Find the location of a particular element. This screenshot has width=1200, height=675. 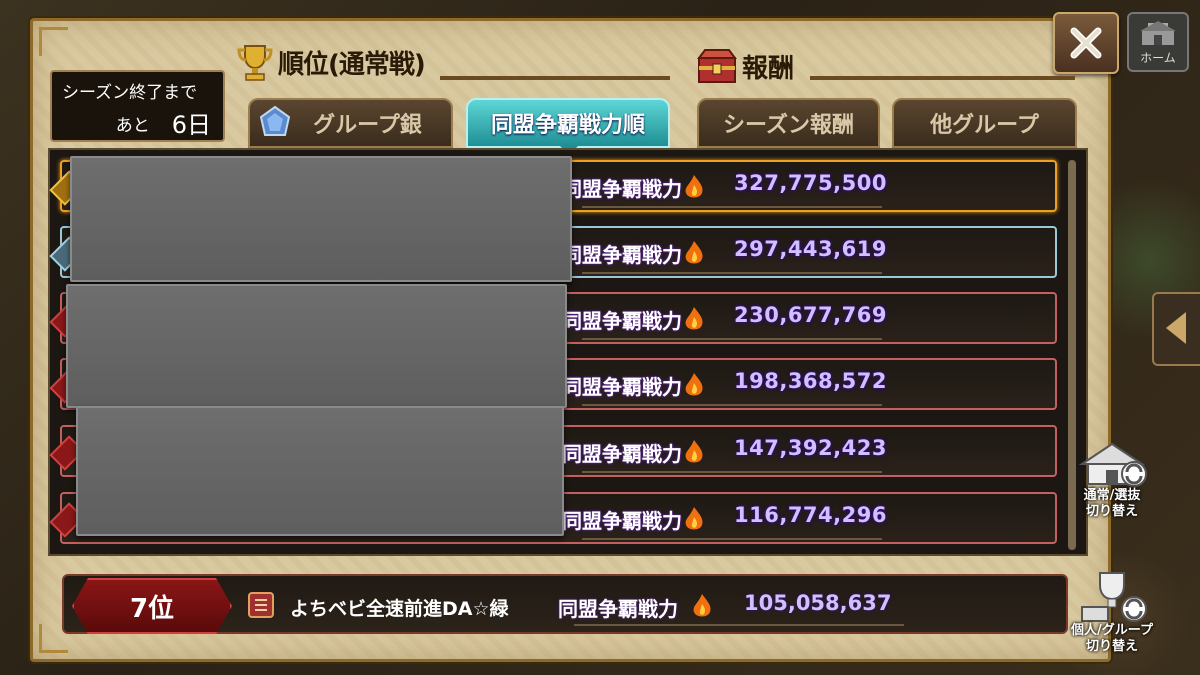

silver-crest-icon is located at coordinates (275, 120).